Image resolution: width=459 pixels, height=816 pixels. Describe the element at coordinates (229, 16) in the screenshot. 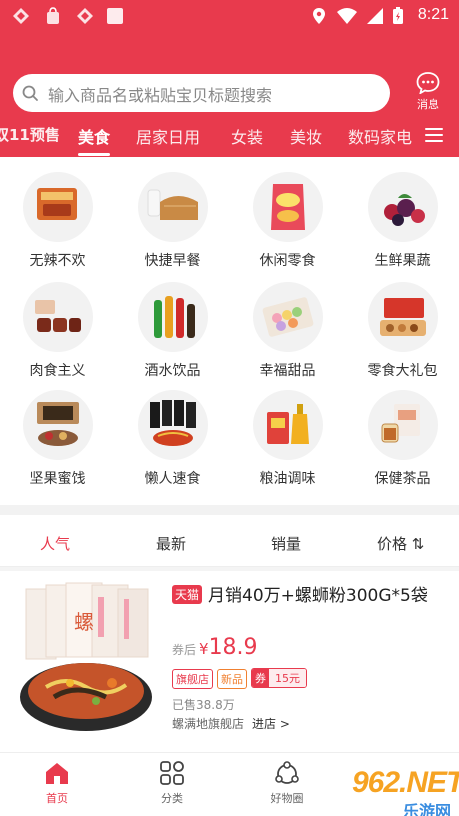

I see `status-bar: 8:21` at that location.